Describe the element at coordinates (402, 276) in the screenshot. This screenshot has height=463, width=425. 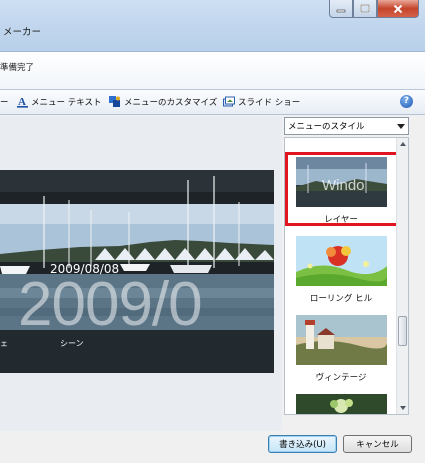
I see `style-list-scrollbar` at that location.